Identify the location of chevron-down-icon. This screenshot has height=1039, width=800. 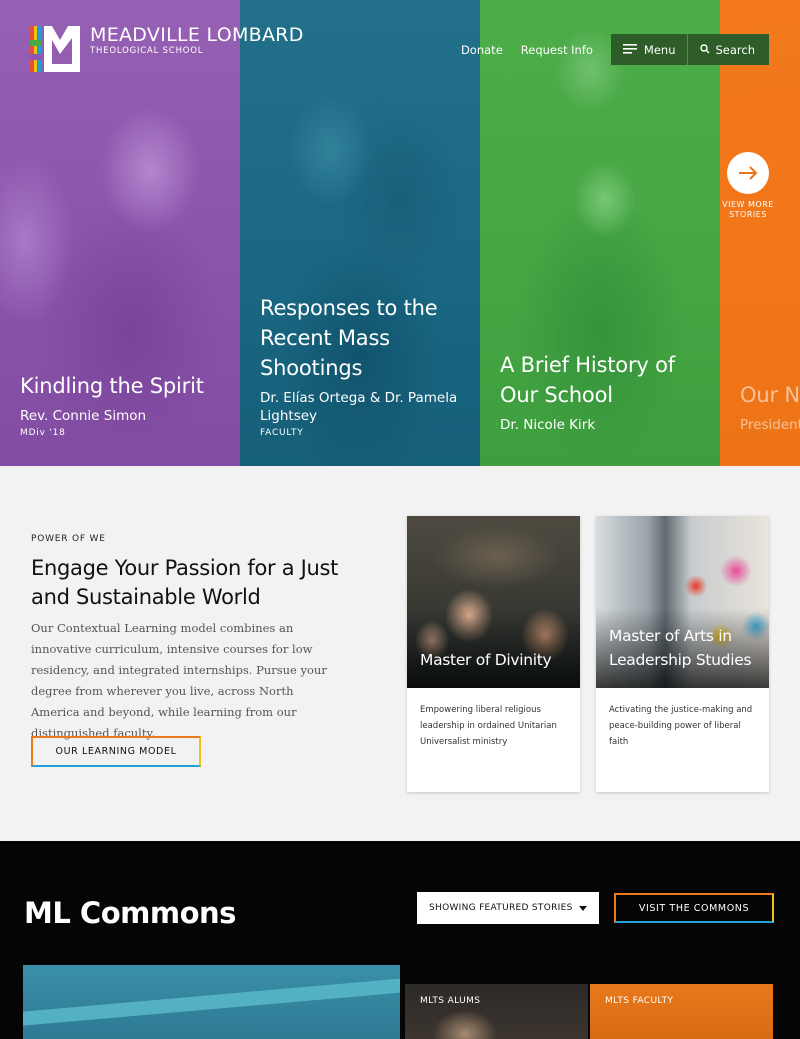
(583, 908).